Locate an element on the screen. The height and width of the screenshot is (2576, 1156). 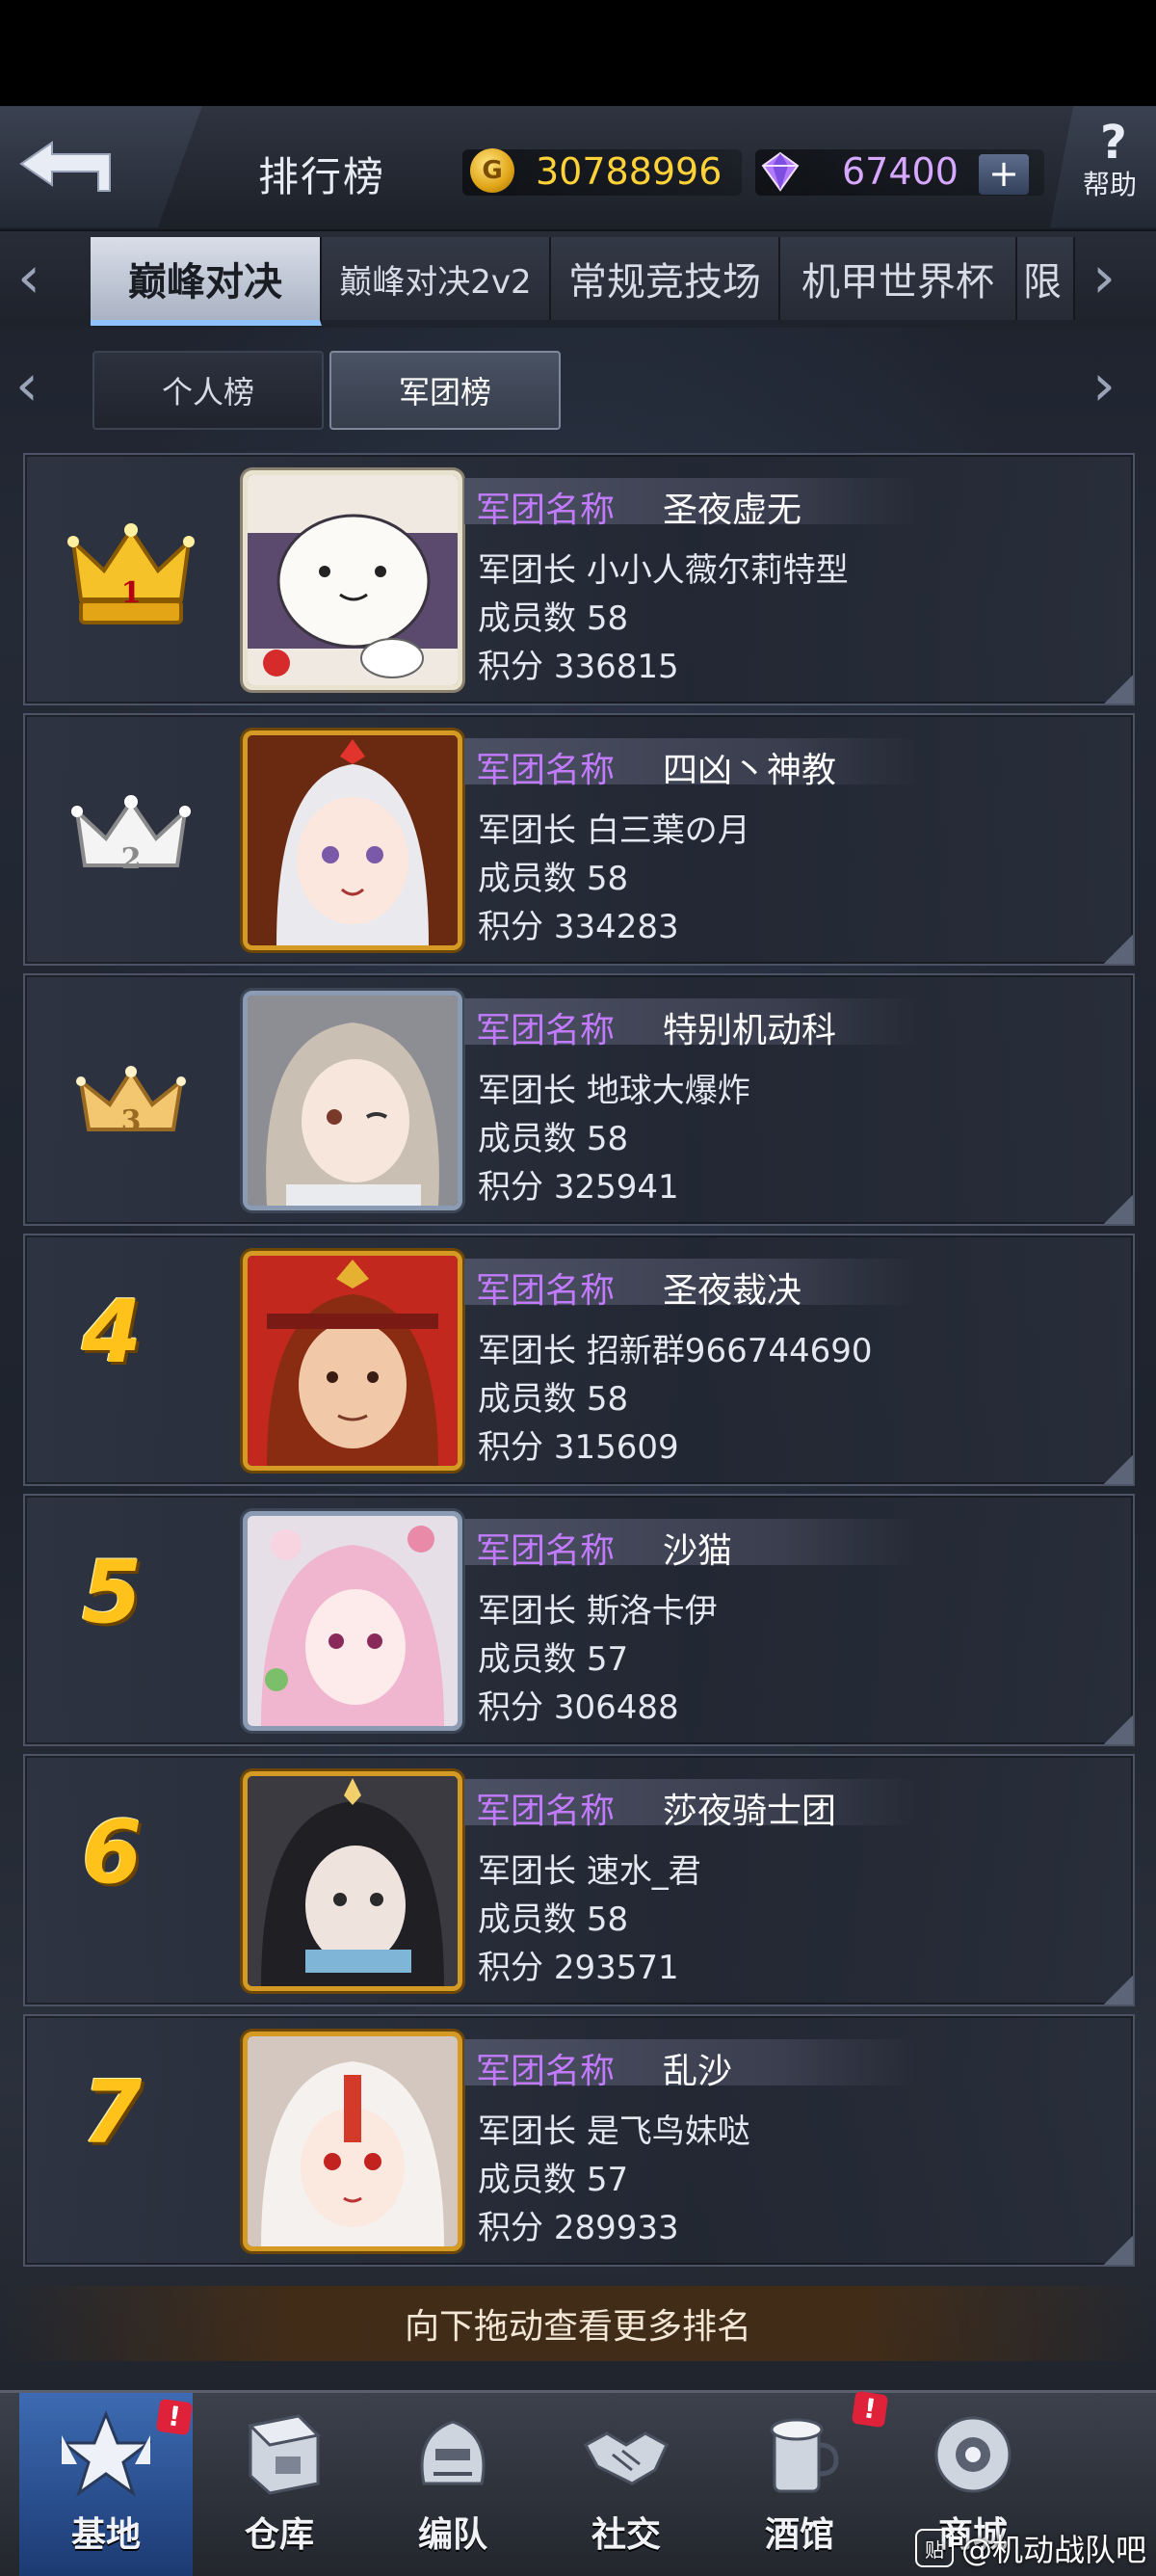
score-value: 315609 is located at coordinates (616, 1447).